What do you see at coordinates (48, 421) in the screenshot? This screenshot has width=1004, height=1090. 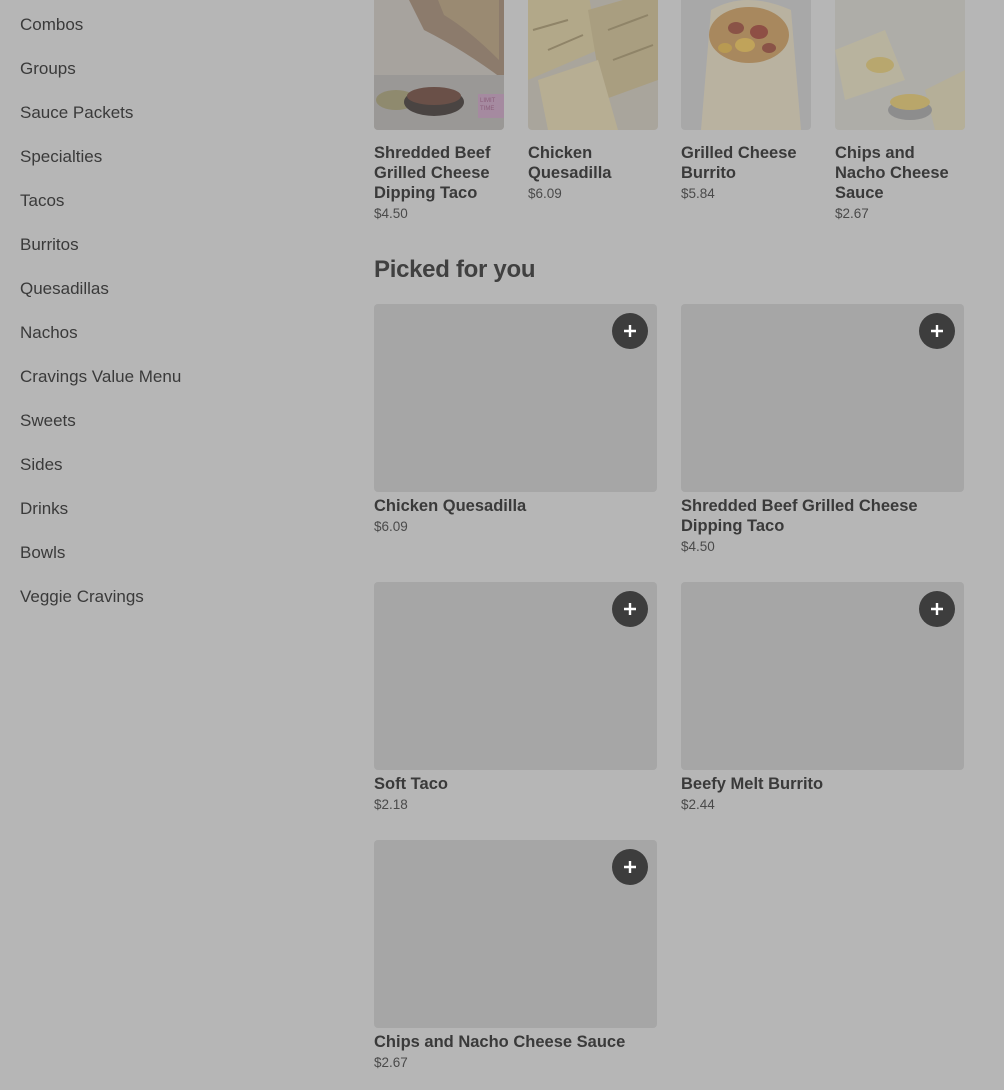 I see `sidebar-item-sweets: Sweets` at bounding box center [48, 421].